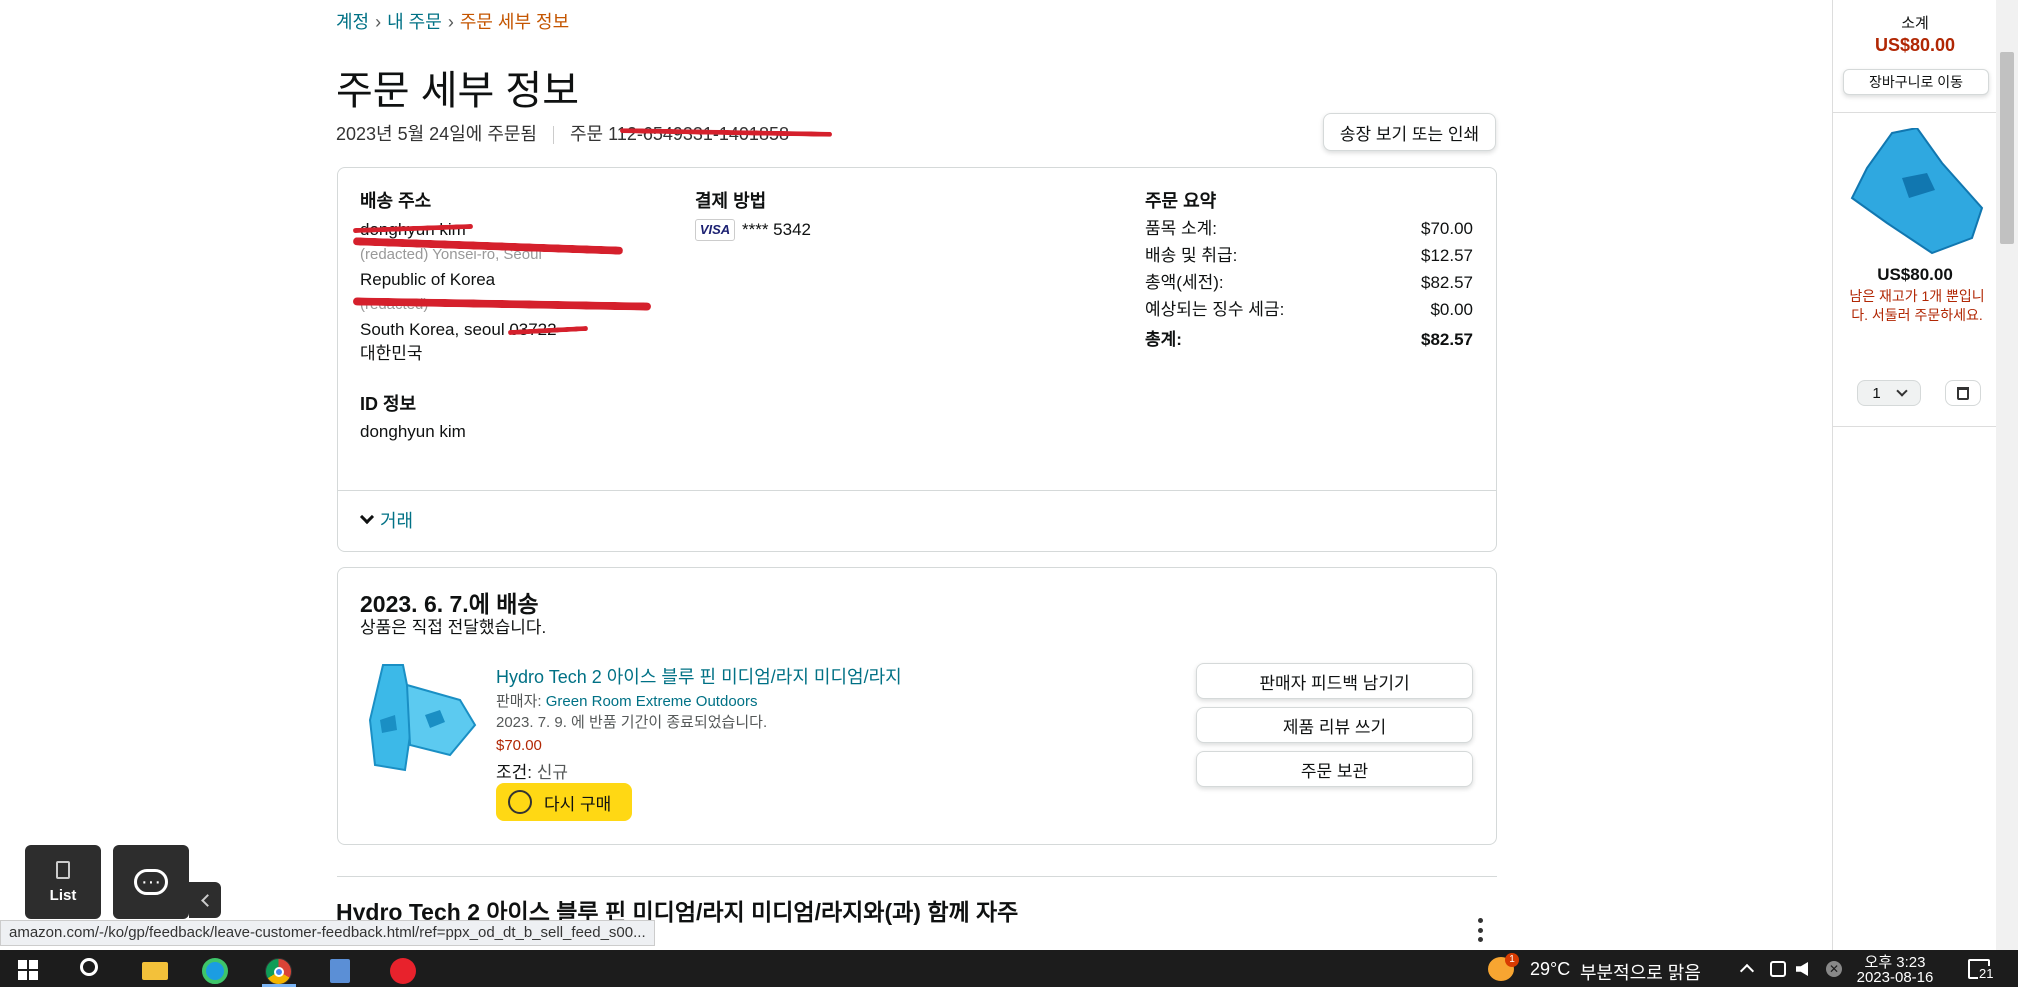  Describe the element at coordinates (1309, 255) in the screenshot. I see `summary-row: 배송 및 취급: $12.57` at that location.